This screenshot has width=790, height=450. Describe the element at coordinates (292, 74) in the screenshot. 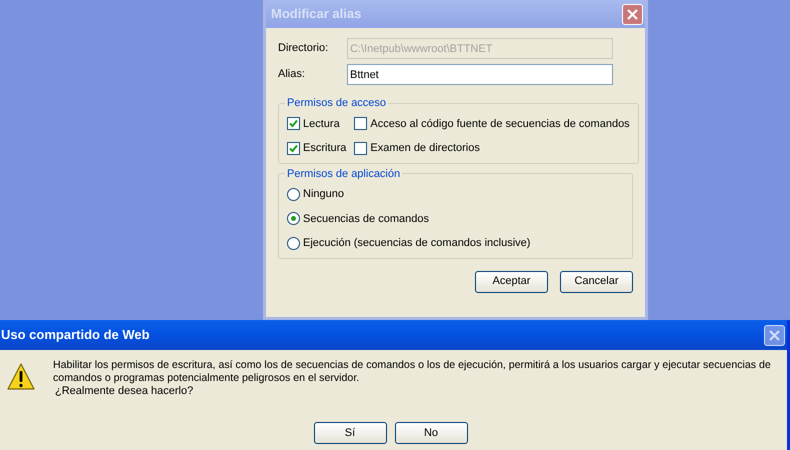

I see `field-label: Alias:` at that location.